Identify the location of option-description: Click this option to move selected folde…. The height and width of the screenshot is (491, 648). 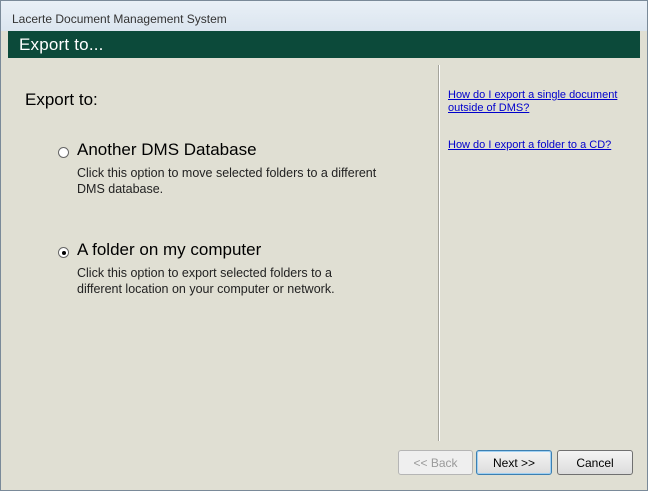
(227, 181).